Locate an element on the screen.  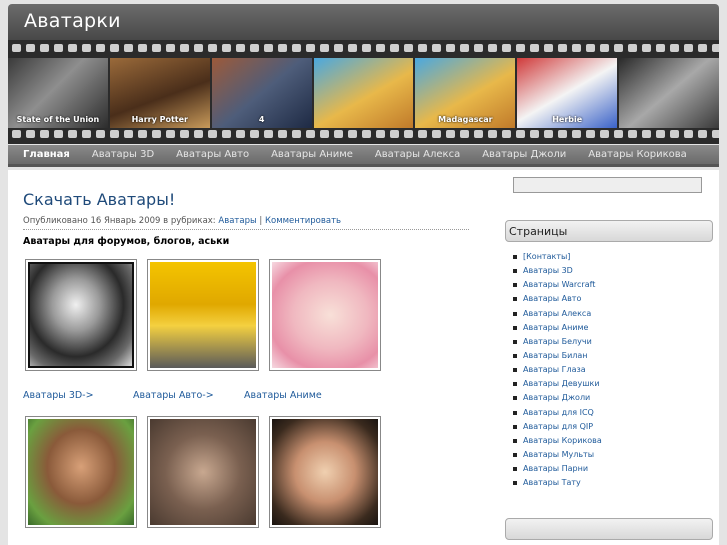
post-comment-link: Комментировать is located at coordinates (303, 221).